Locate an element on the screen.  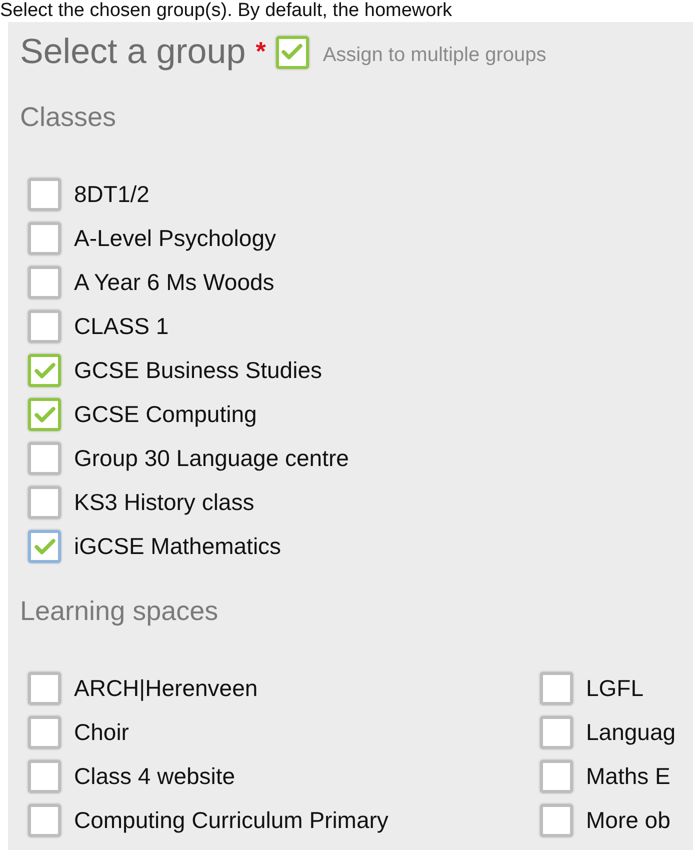
checkbox-label: KS3 History class is located at coordinates (164, 502).